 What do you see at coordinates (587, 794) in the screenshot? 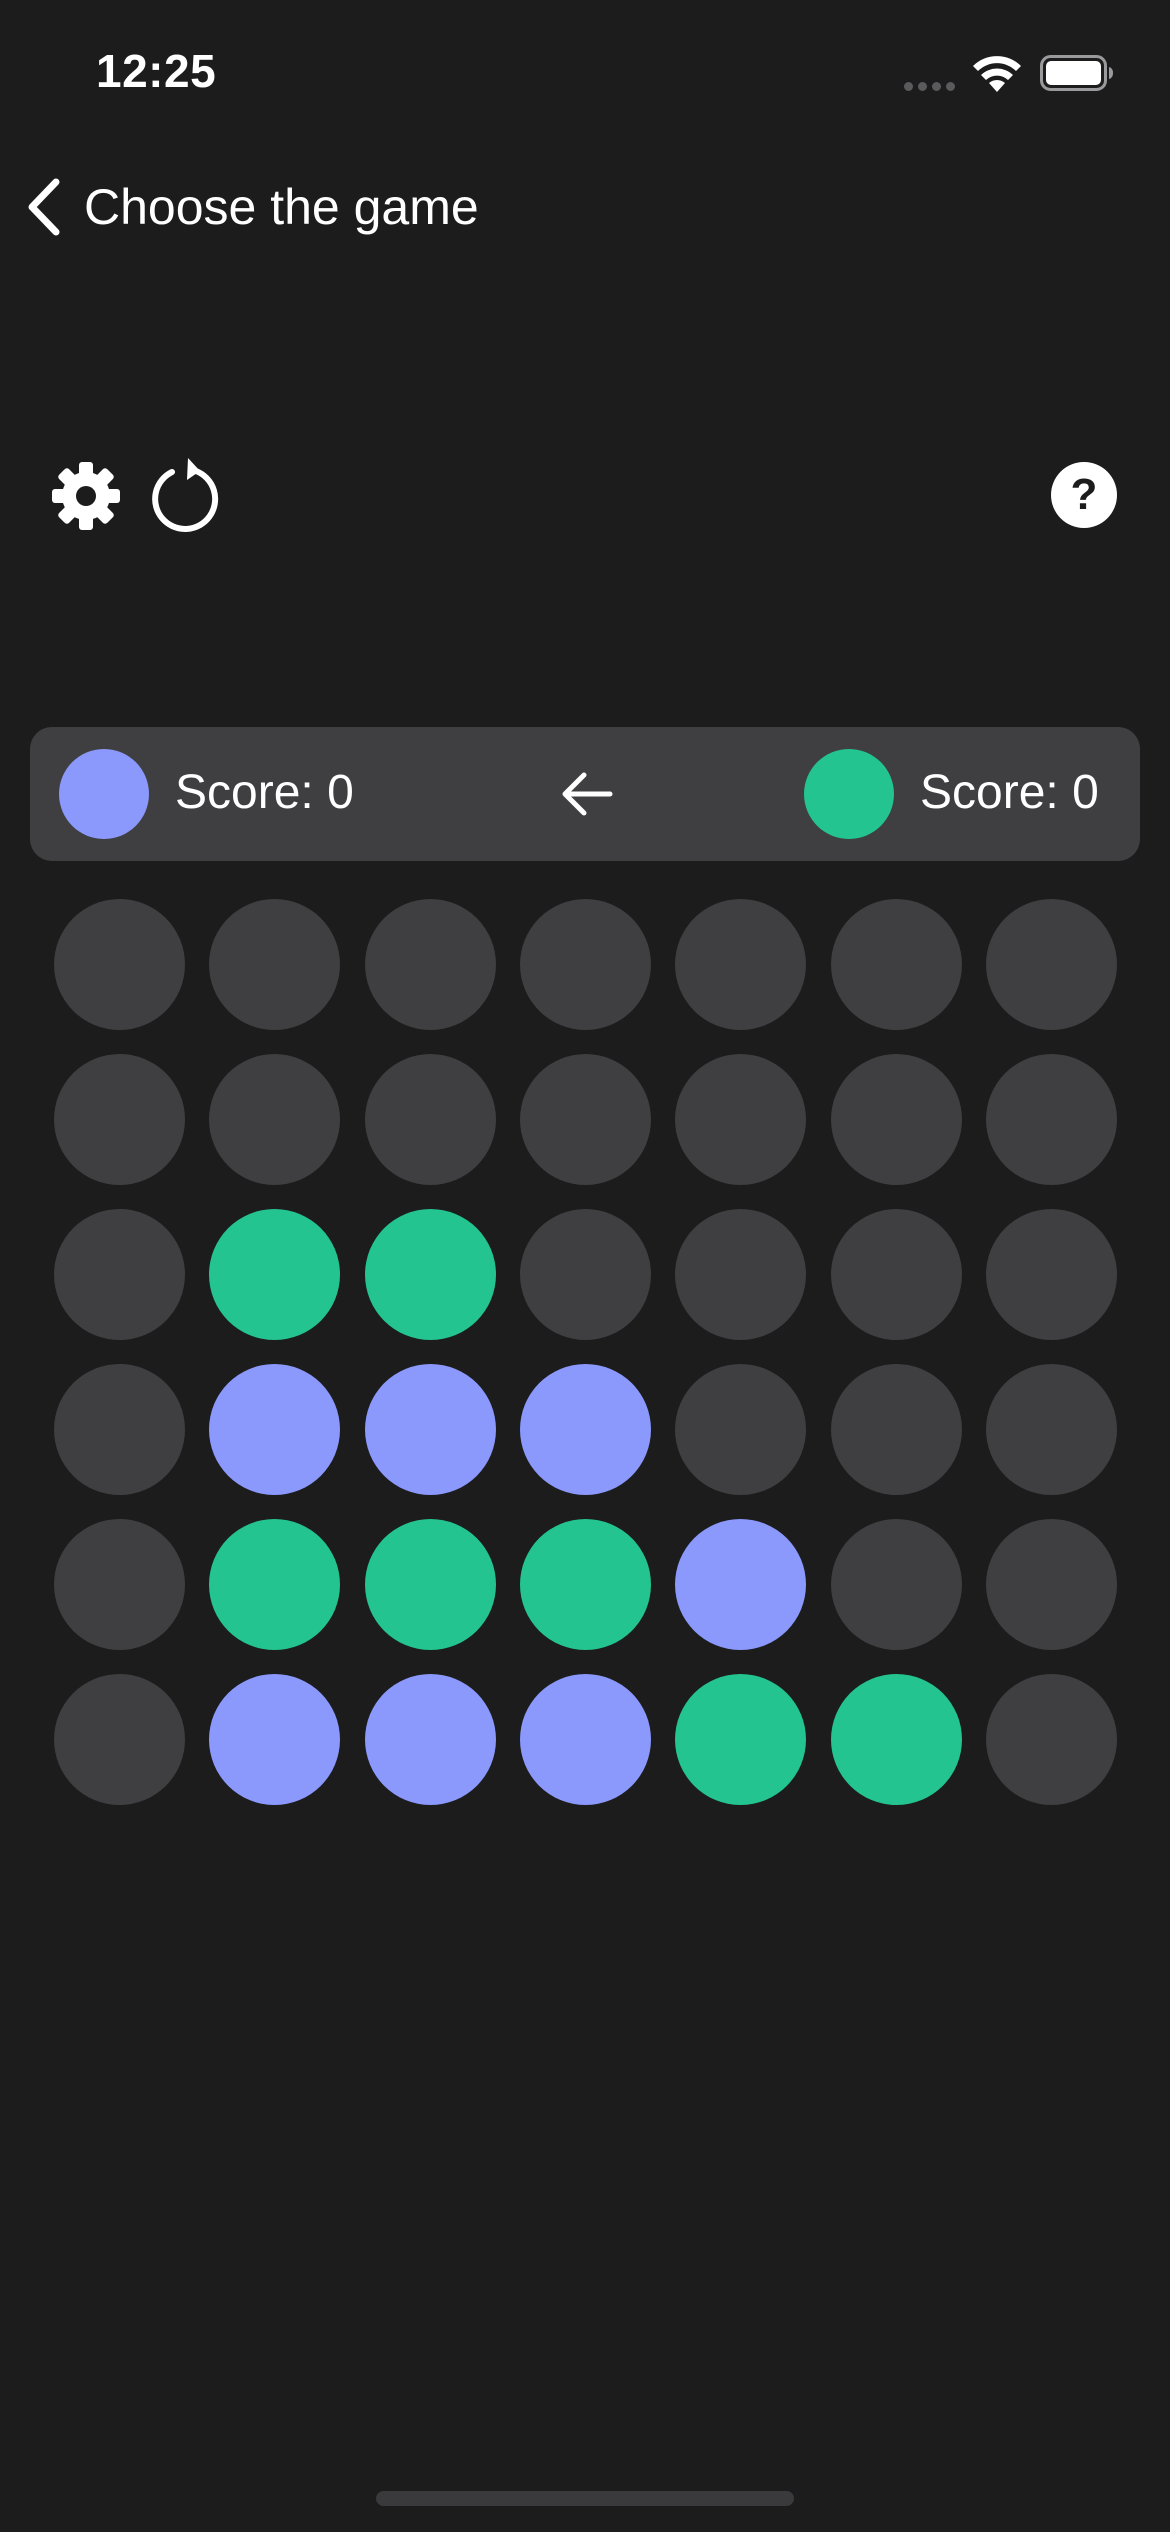
I see `arrow-left-icon` at bounding box center [587, 794].